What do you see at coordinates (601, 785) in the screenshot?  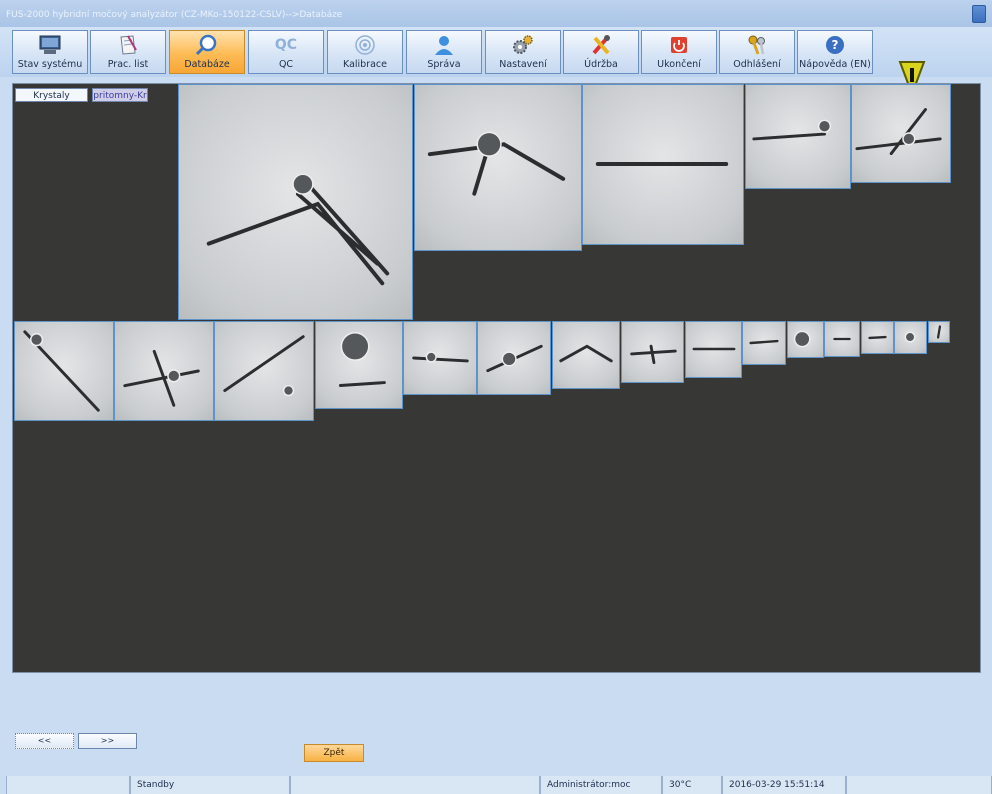 I see `status-user: Administrátor:moc` at bounding box center [601, 785].